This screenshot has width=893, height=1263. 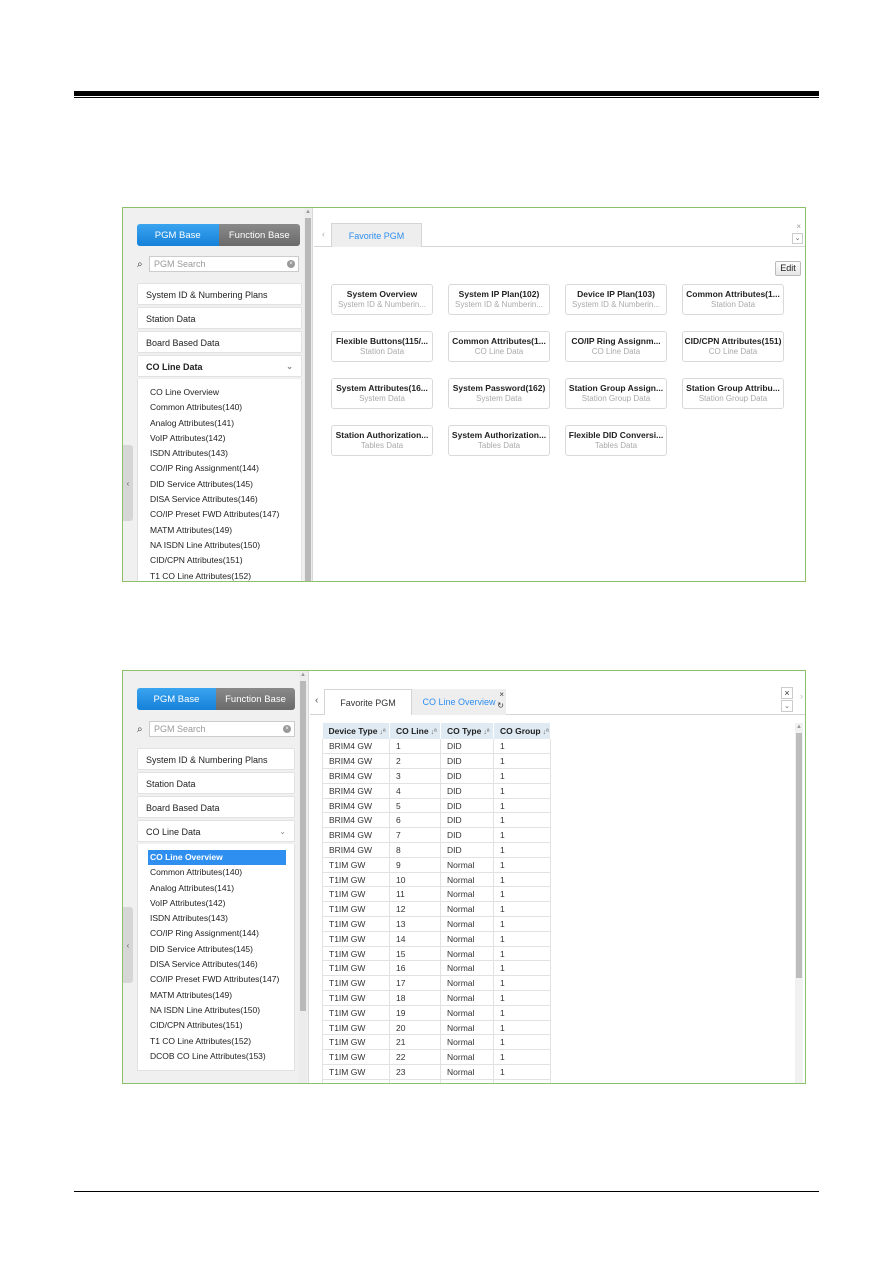 What do you see at coordinates (467, 731) in the screenshot?
I see `column-header-co-type: CO Type ↓ª` at bounding box center [467, 731].